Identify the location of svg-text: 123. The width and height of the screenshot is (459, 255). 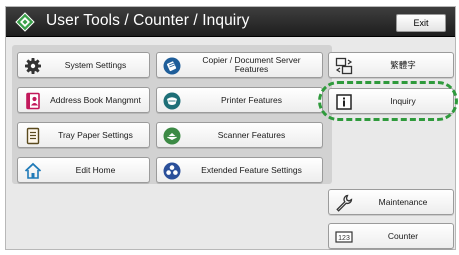
(344, 238).